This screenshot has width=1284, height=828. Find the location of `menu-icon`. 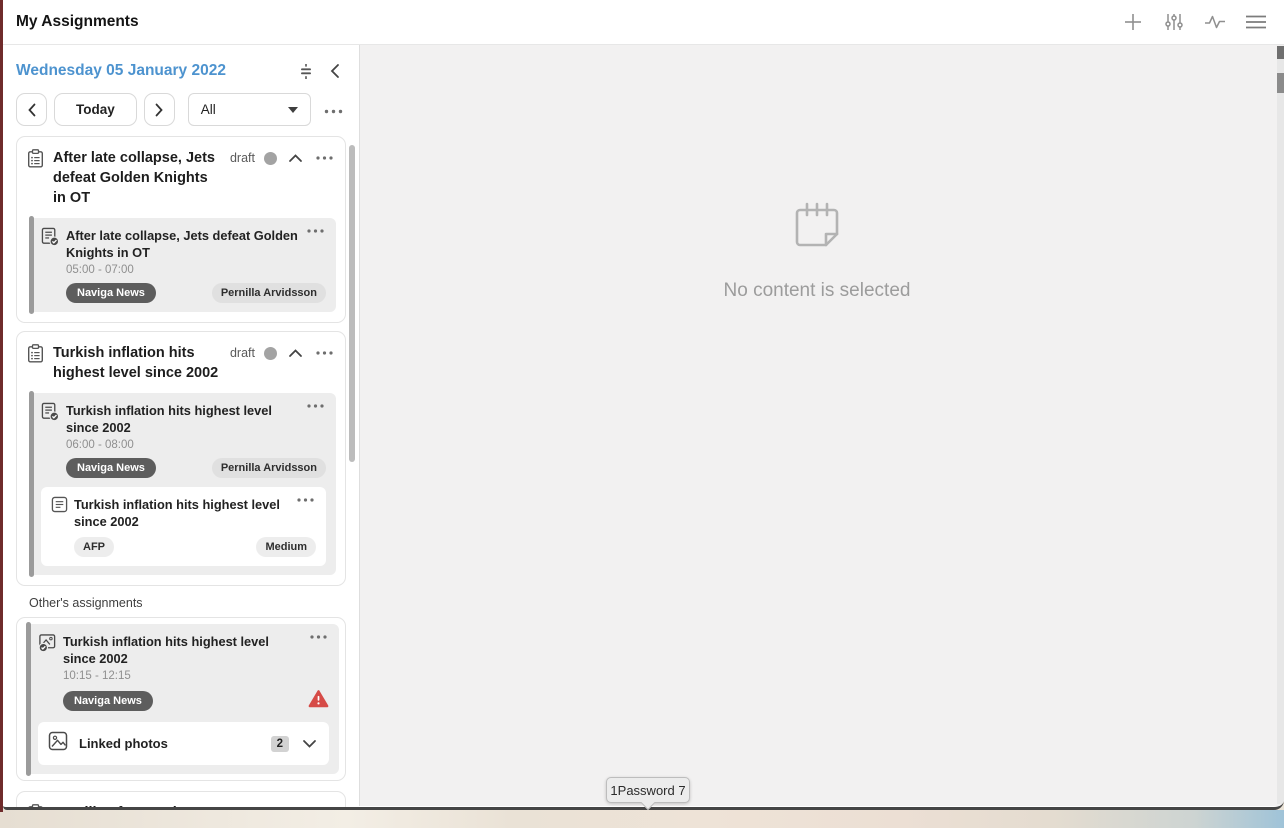

menu-icon is located at coordinates (1256, 22).